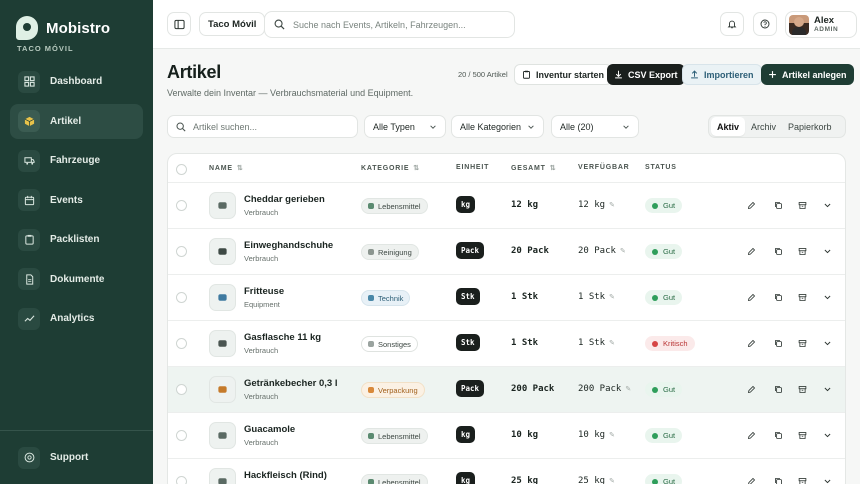 The width and height of the screenshot is (860, 484). What do you see at coordinates (592, 205) in the screenshot?
I see `available-value: 12 kg` at bounding box center [592, 205].